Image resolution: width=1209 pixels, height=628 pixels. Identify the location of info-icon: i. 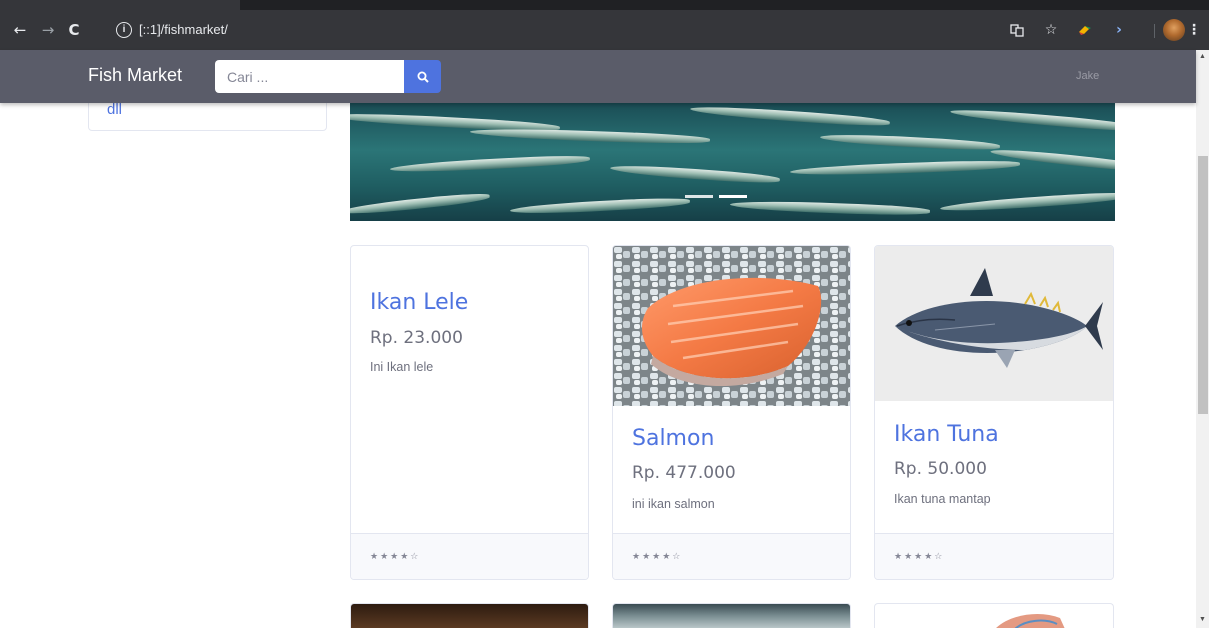
(124, 30).